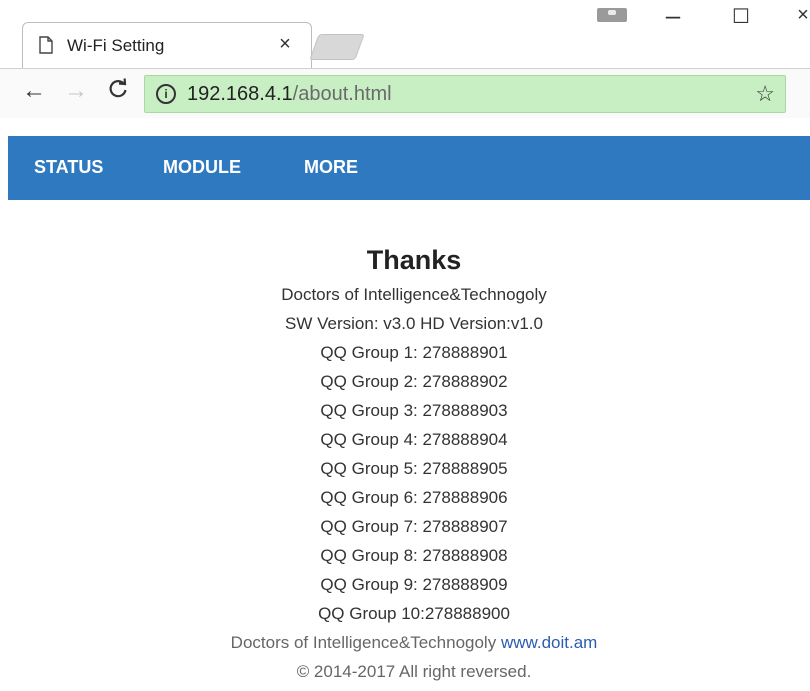  What do you see at coordinates (414, 526) in the screenshot?
I see `qq-group-item: QQ Group 7: 278888907` at bounding box center [414, 526].